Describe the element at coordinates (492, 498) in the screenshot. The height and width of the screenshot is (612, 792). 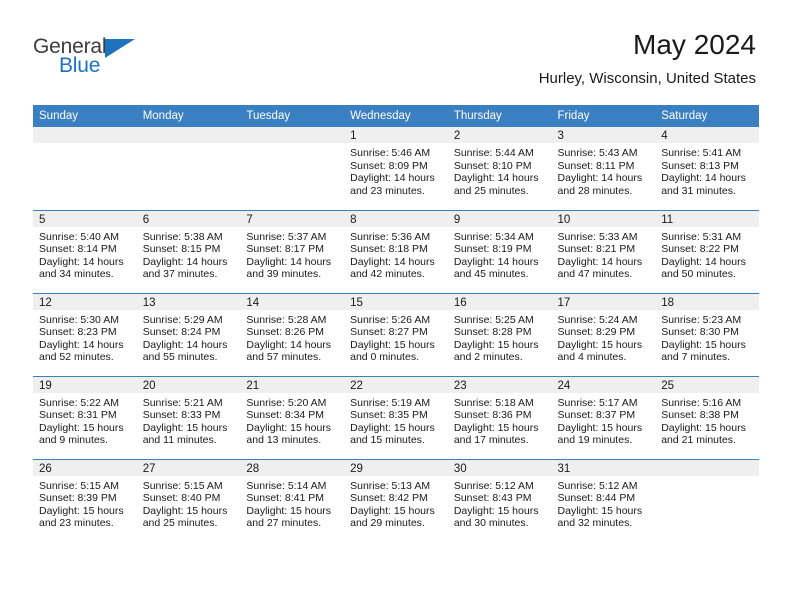
I see `sunset-text: Sunset: 8:43 PM` at that location.